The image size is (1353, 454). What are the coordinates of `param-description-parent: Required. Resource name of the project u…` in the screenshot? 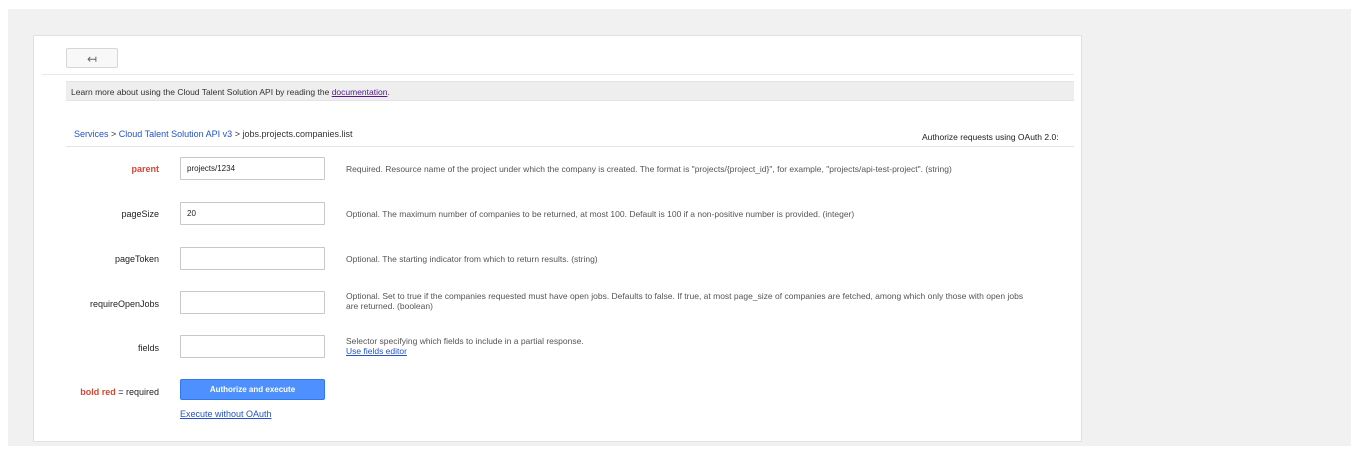 It's located at (649, 169).